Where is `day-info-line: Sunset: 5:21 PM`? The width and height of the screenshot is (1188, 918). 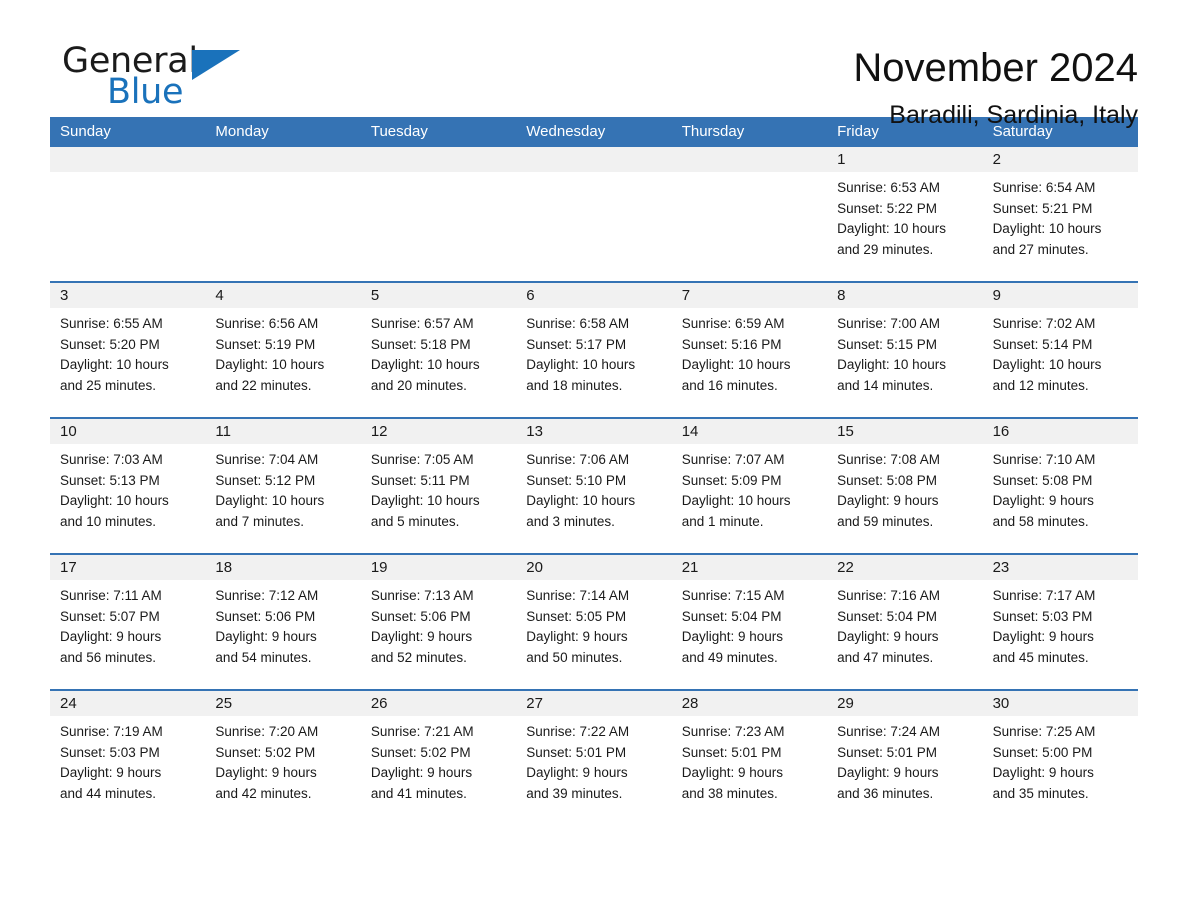 day-info-line: Sunset: 5:21 PM is located at coordinates (1042, 208).